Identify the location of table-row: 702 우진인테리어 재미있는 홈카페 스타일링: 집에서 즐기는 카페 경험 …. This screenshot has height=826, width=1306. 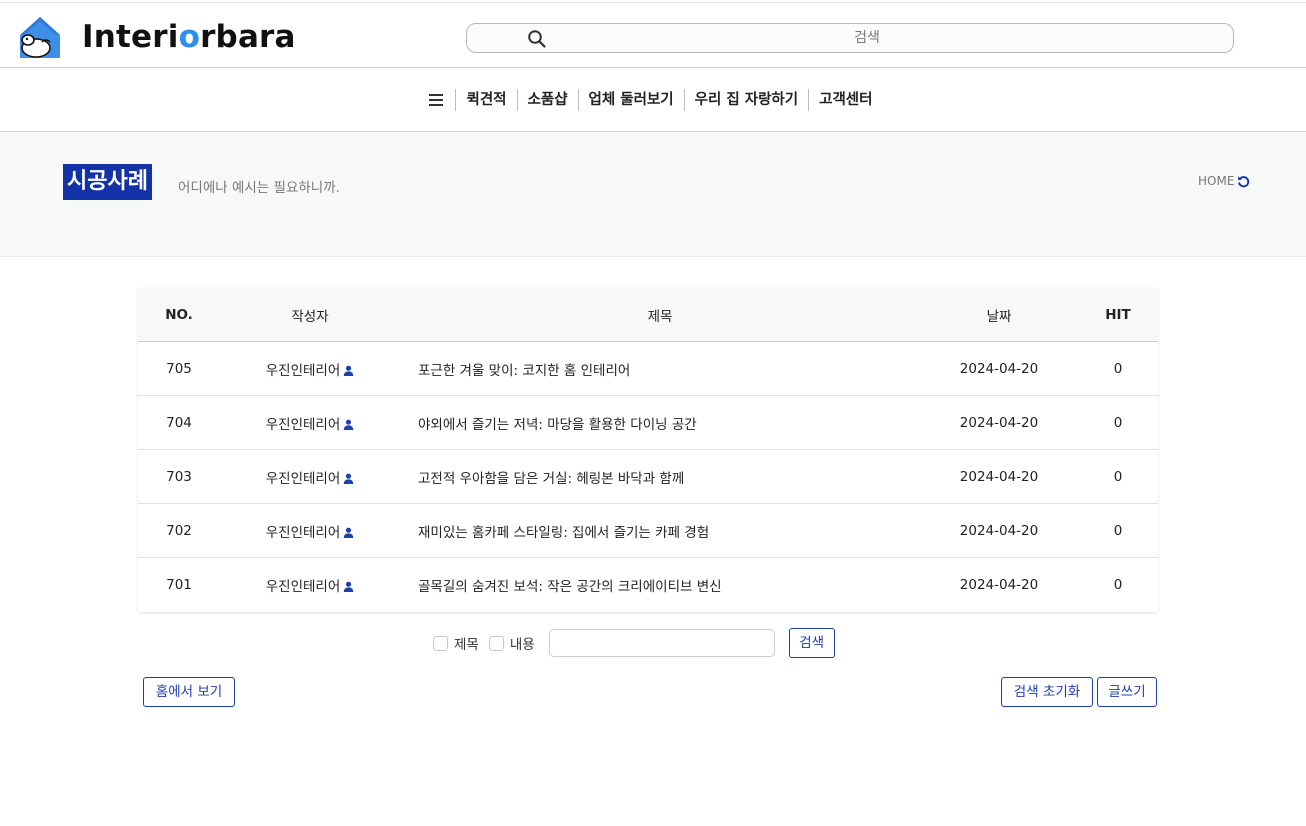
(648, 531).